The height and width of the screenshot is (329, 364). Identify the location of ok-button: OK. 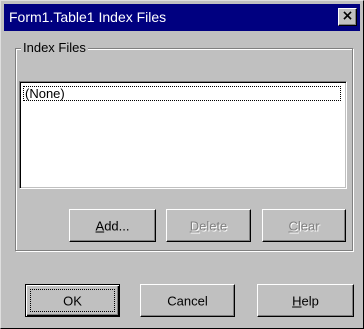
(72, 300).